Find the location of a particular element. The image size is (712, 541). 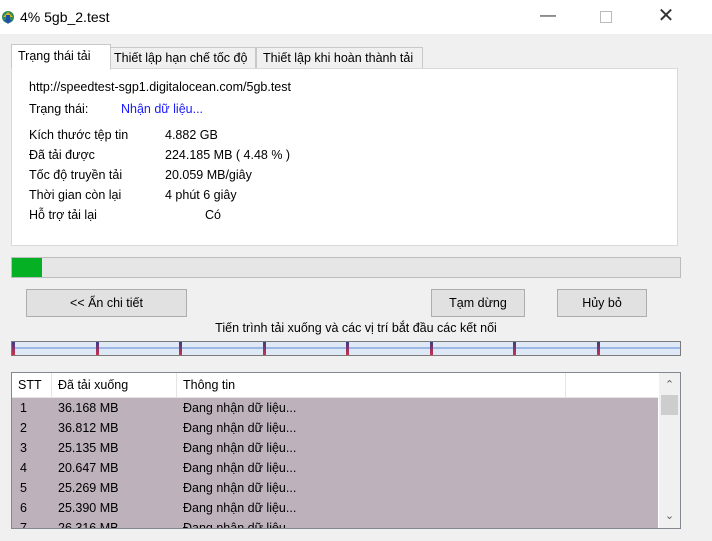

row-index: 4 is located at coordinates (23, 468).